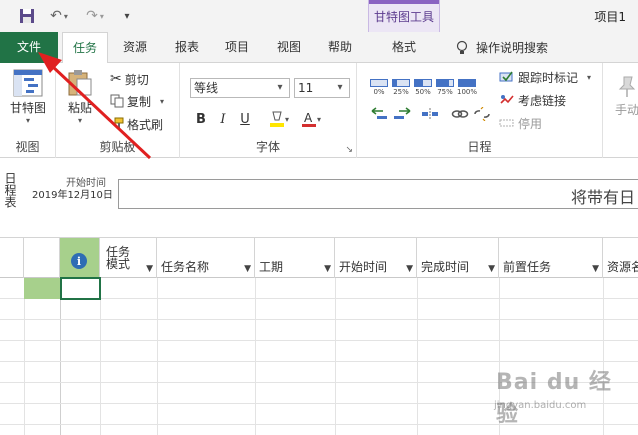 This screenshot has height=435, width=638. I want to click on header-task-mode: 任务 模式 ▼, so click(128, 258).